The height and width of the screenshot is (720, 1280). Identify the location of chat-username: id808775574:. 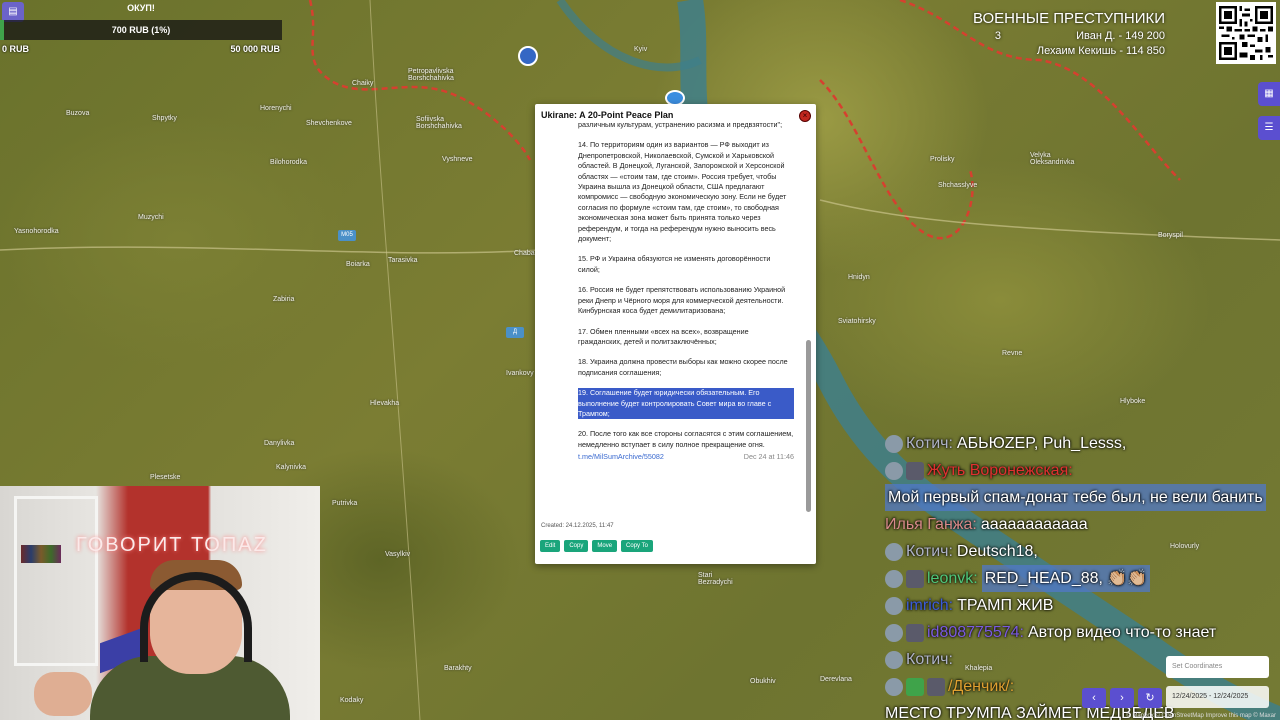
(975, 632).